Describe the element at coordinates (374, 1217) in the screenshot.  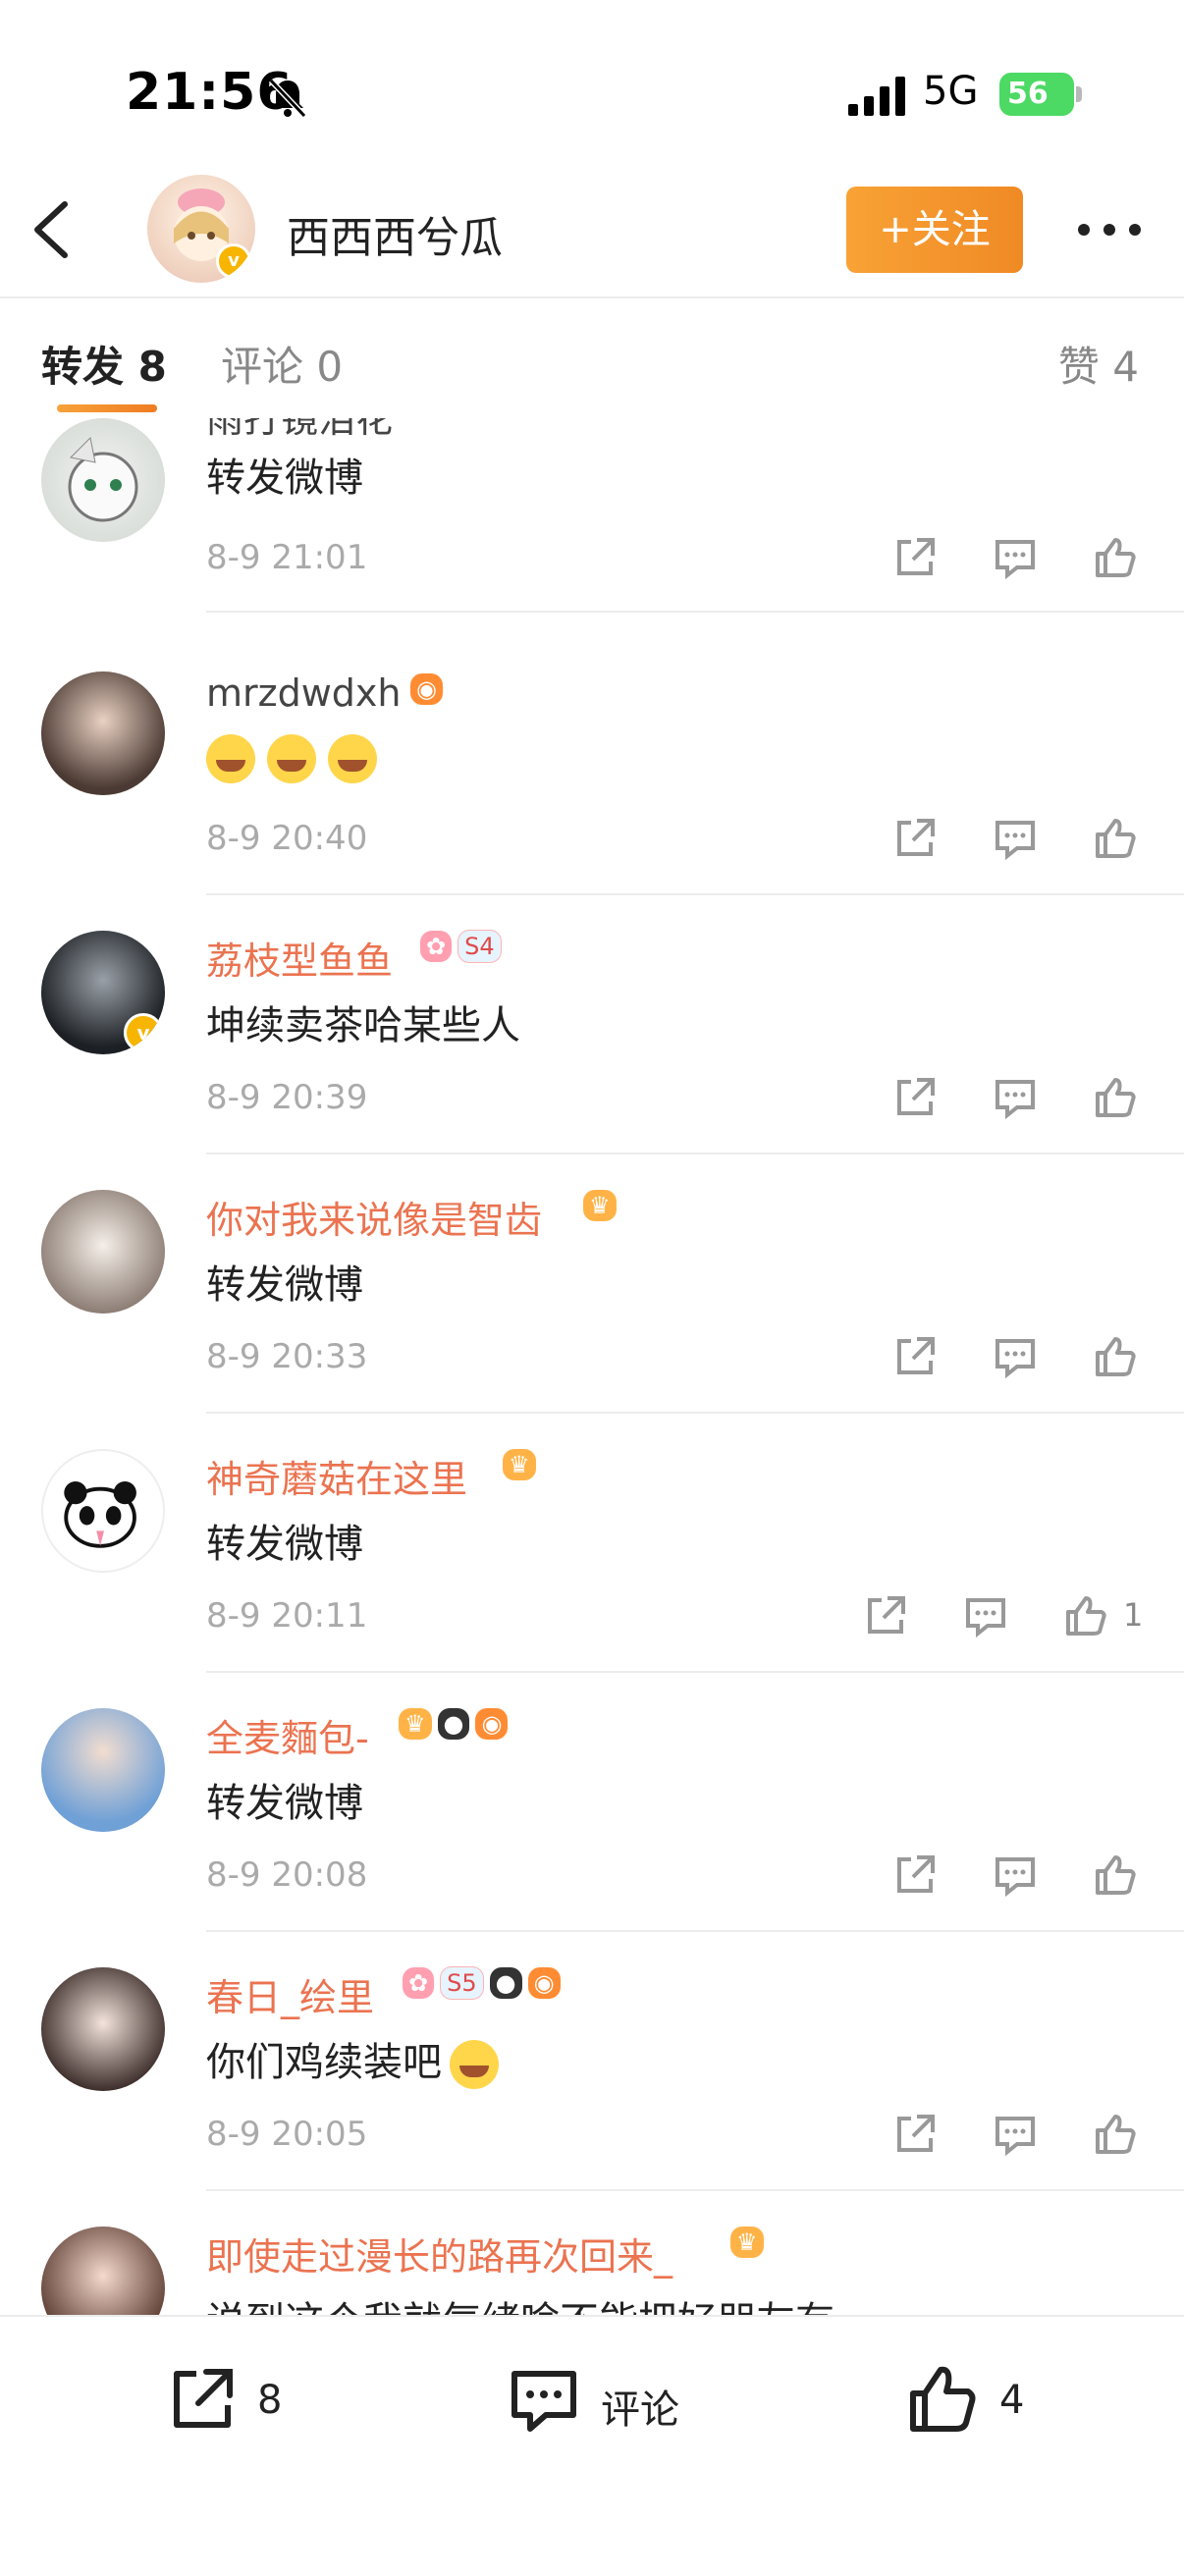
I see `username: 你对我来说像是智齿` at that location.